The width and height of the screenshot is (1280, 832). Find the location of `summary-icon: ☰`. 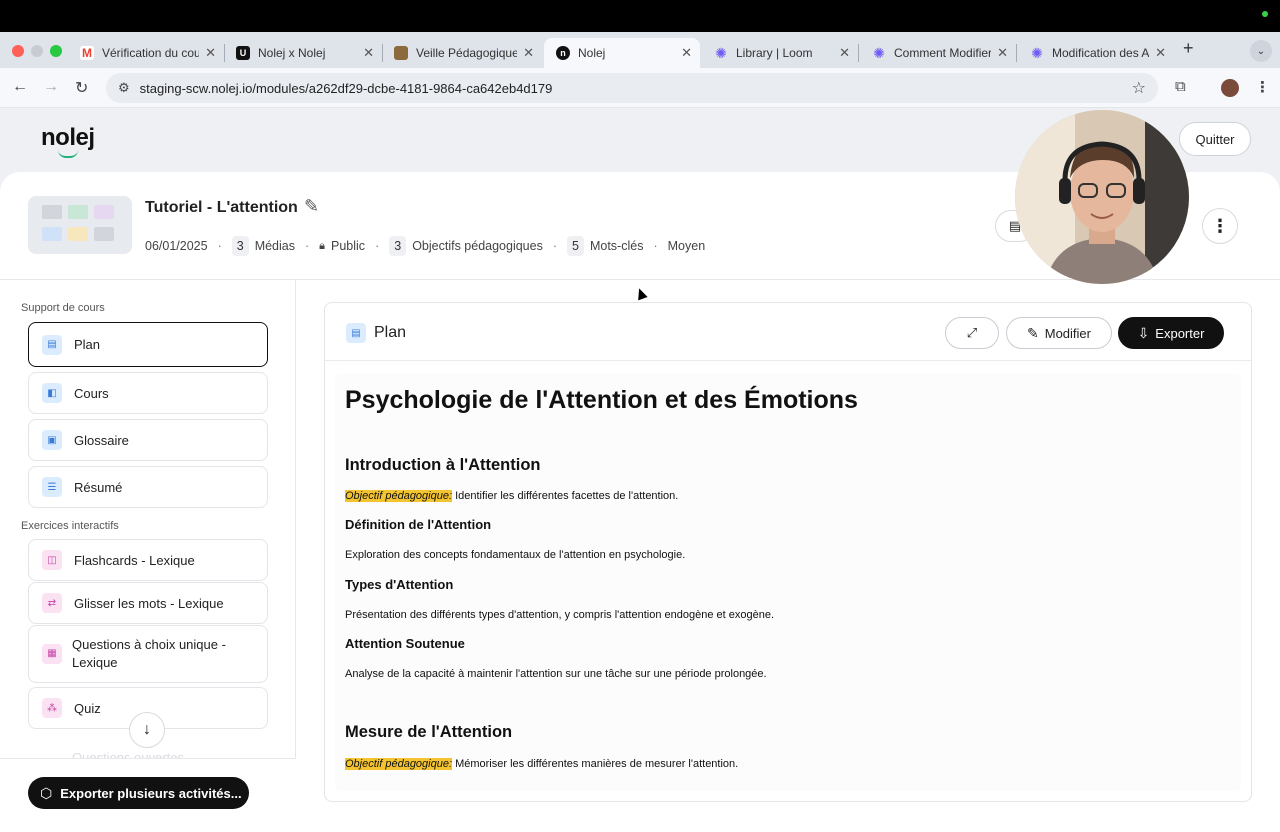

summary-icon: ☰ is located at coordinates (52, 487).